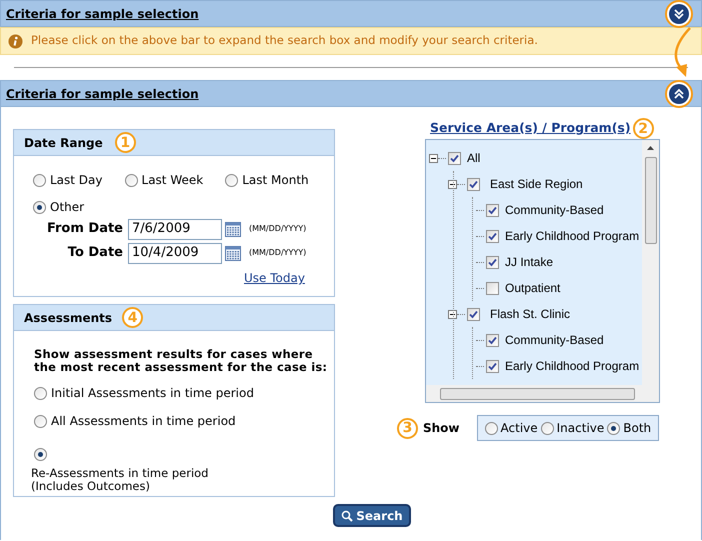 The height and width of the screenshot is (541, 702). What do you see at coordinates (95, 253) in the screenshot?
I see `field-label: To Date` at bounding box center [95, 253].